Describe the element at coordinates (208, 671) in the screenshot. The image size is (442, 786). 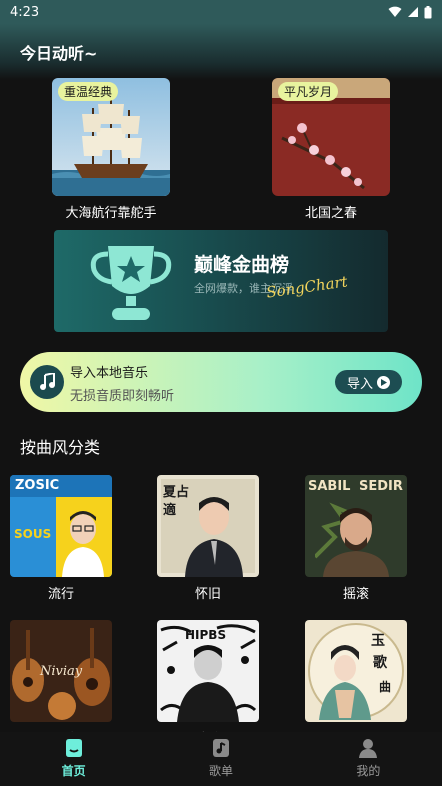
I see `genre-cover: HIPBS` at that location.